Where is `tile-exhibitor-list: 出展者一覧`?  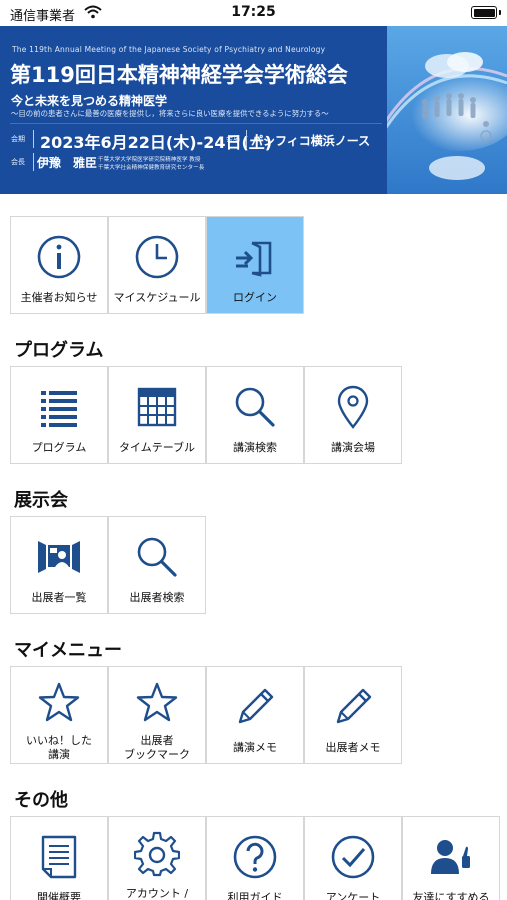
tile-exhibitor-list: 出展者一覧 is located at coordinates (59, 565).